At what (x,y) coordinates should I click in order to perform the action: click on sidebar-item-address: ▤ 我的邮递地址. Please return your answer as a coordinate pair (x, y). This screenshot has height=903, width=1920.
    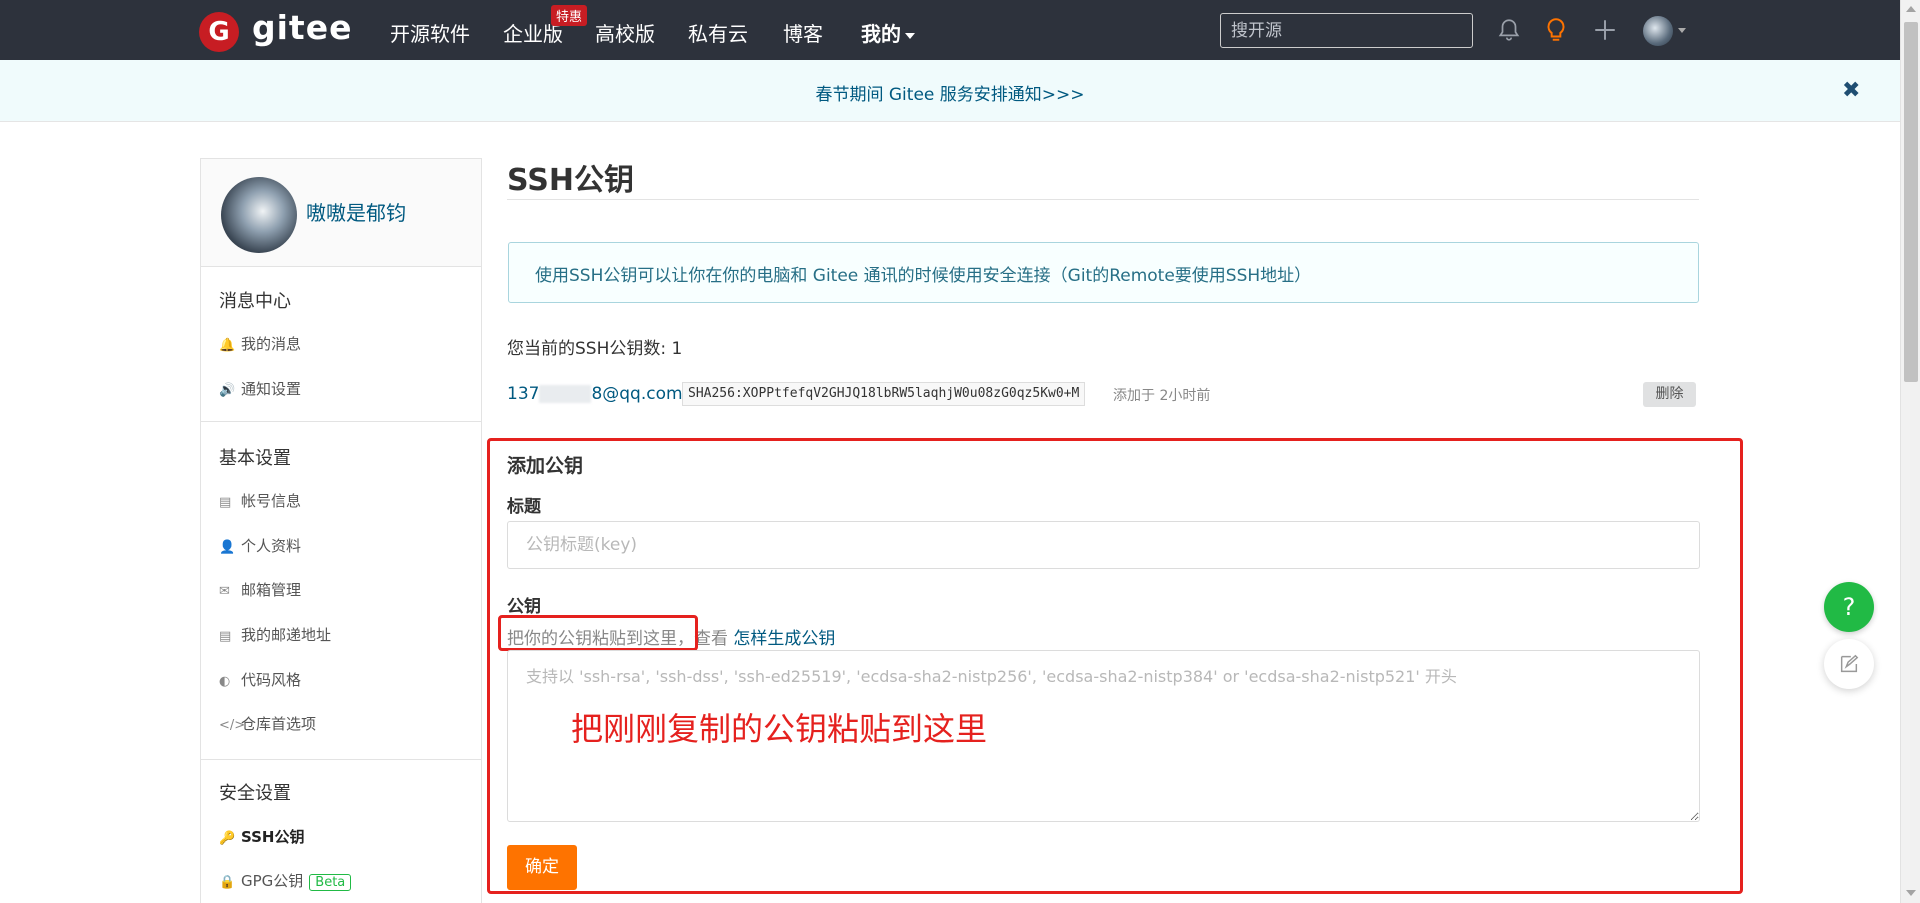
    Looking at the image, I should click on (275, 634).